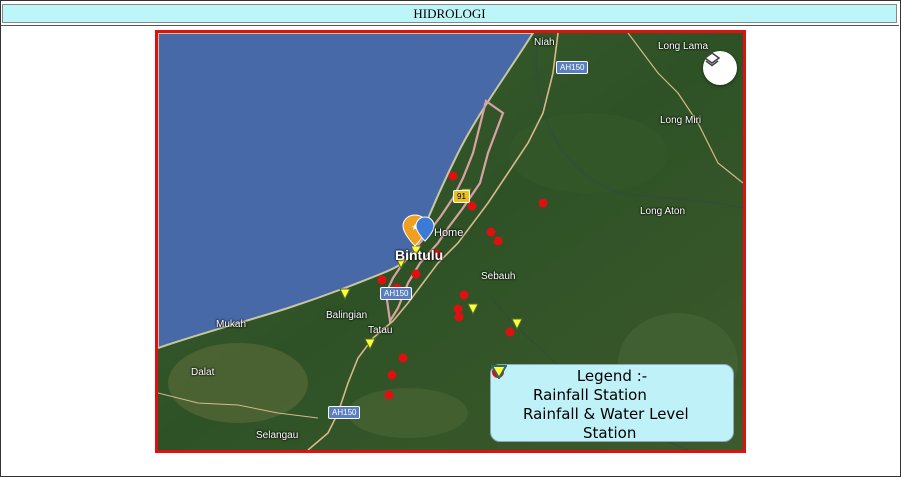  Describe the element at coordinates (606, 414) in the screenshot. I see `legend-water-level-label: Rainfall & Water Level` at that location.